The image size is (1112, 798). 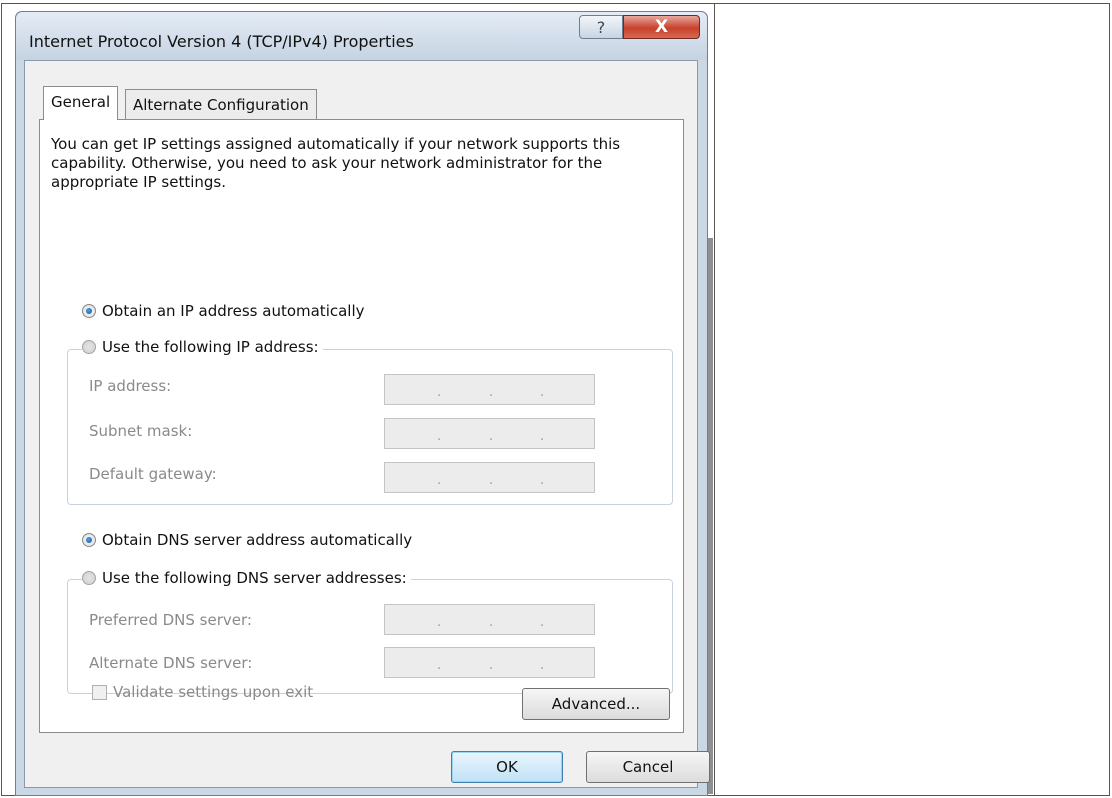 I want to click on validate-settings-checkbox: Validate settings upon exit, so click(x=202, y=692).